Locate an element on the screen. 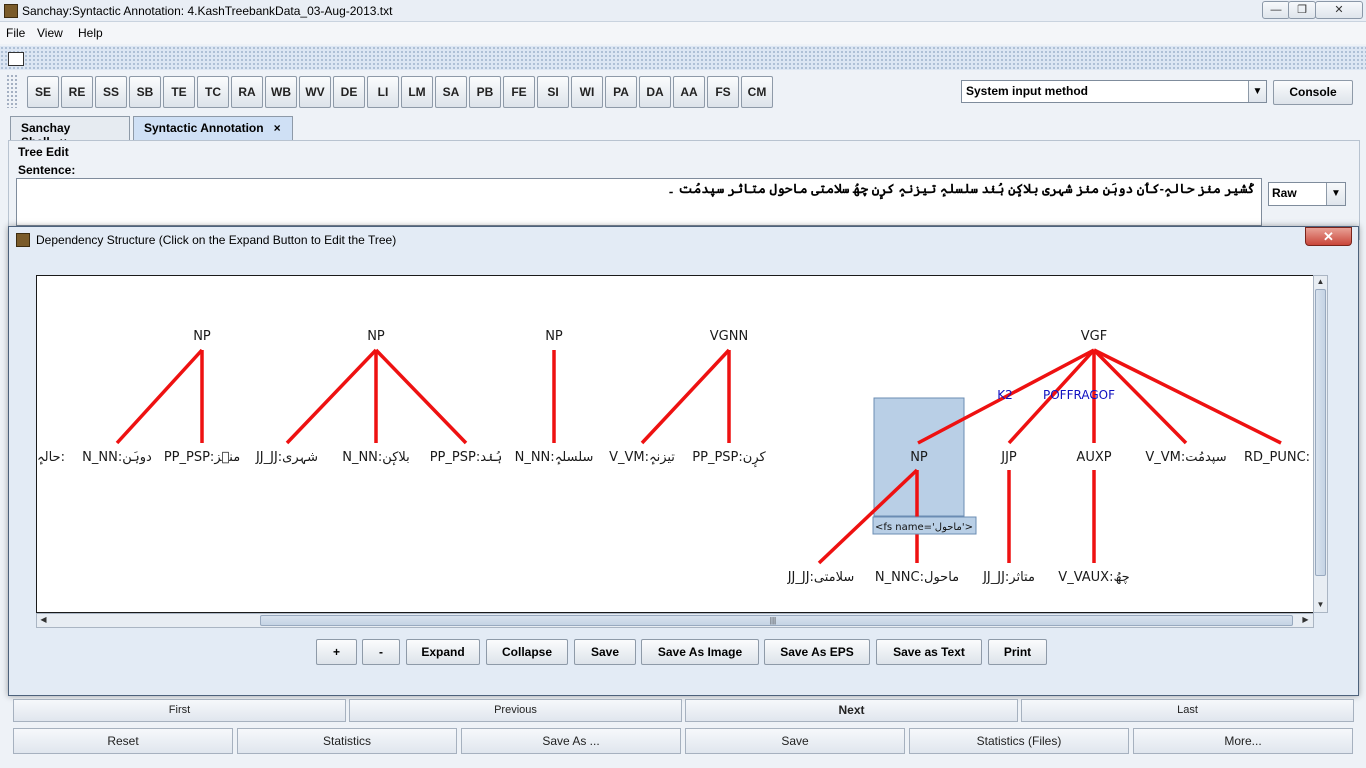 This screenshot has width=1366, height=768. collapse-button: Collapse is located at coordinates (527, 652).